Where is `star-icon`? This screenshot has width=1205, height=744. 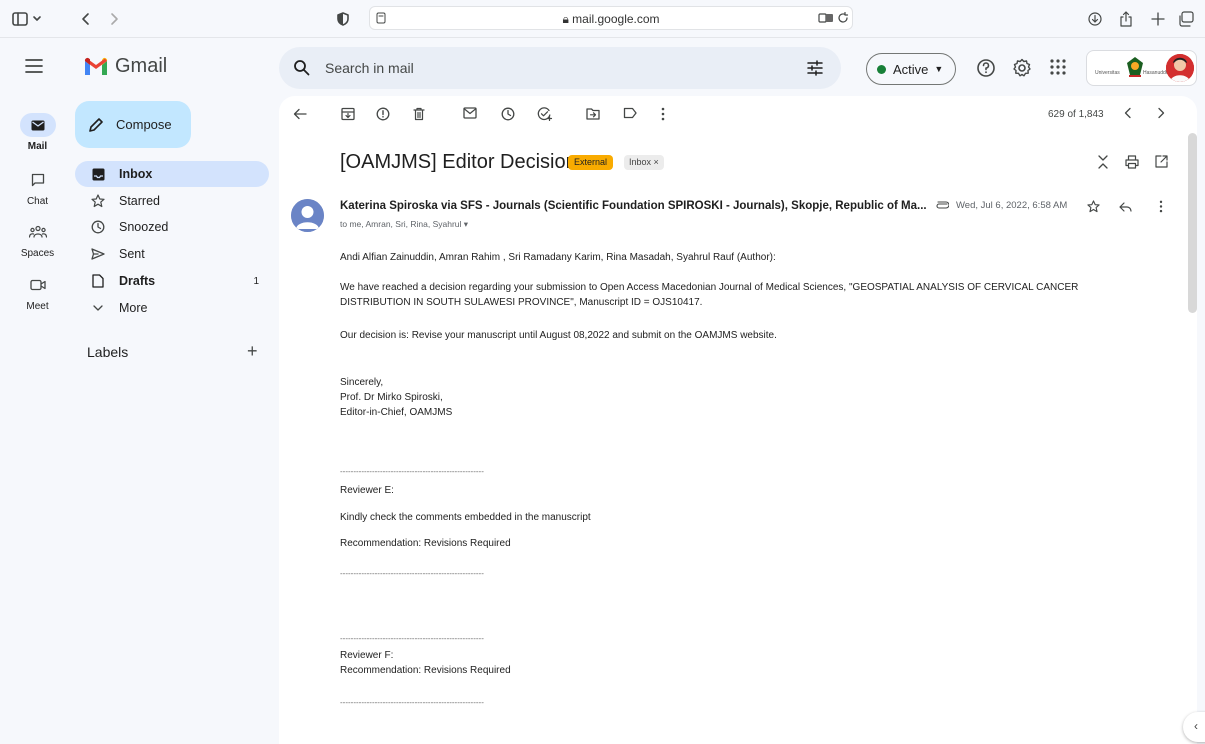
star-icon is located at coordinates (1093, 206).